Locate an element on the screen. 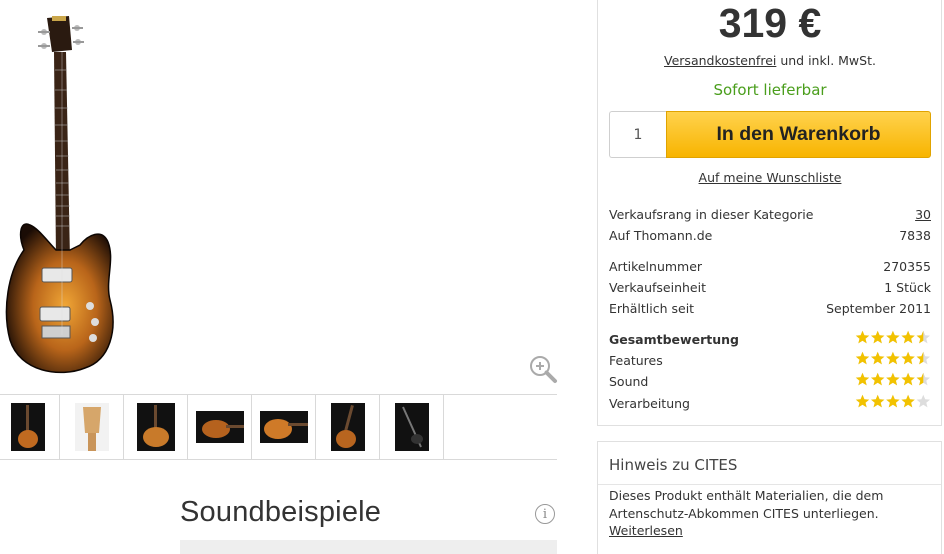  detail-label: Erhältlich seit is located at coordinates (652, 308).